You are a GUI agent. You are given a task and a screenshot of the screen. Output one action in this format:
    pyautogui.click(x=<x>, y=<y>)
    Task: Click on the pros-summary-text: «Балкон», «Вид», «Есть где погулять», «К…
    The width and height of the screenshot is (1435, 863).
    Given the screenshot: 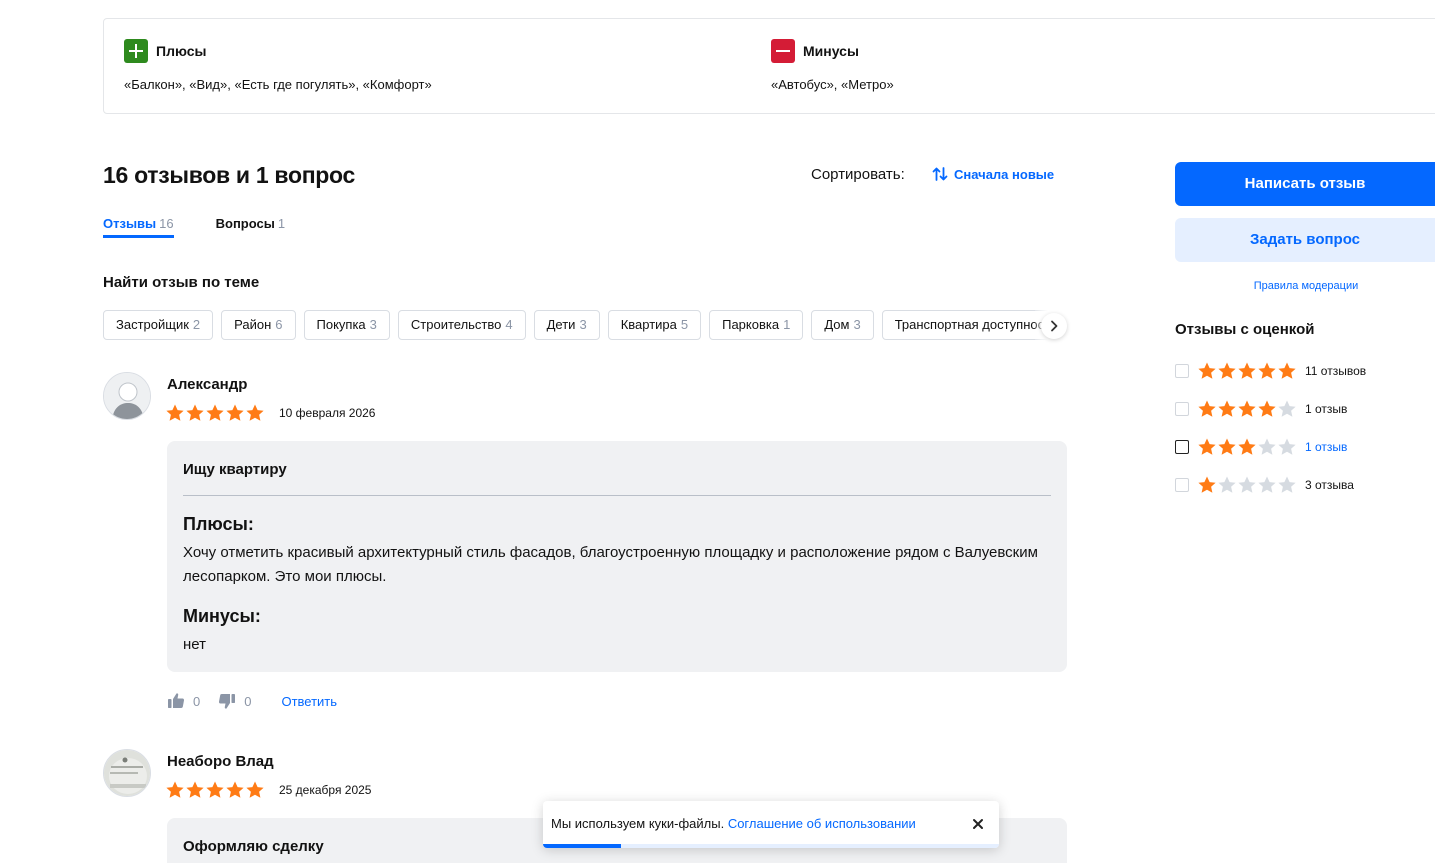 What is the action you would take?
    pyautogui.click(x=278, y=84)
    